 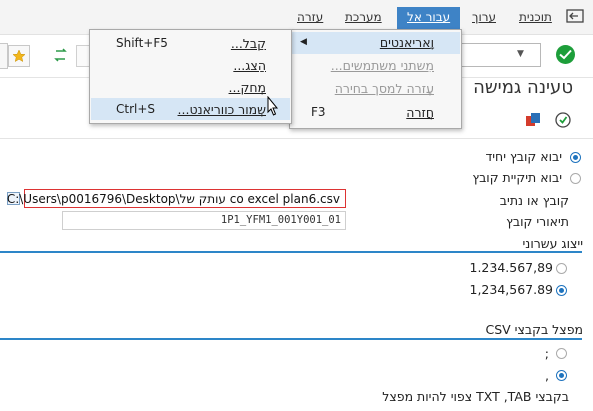 I want to click on radio-folder, so click(x=575, y=178).